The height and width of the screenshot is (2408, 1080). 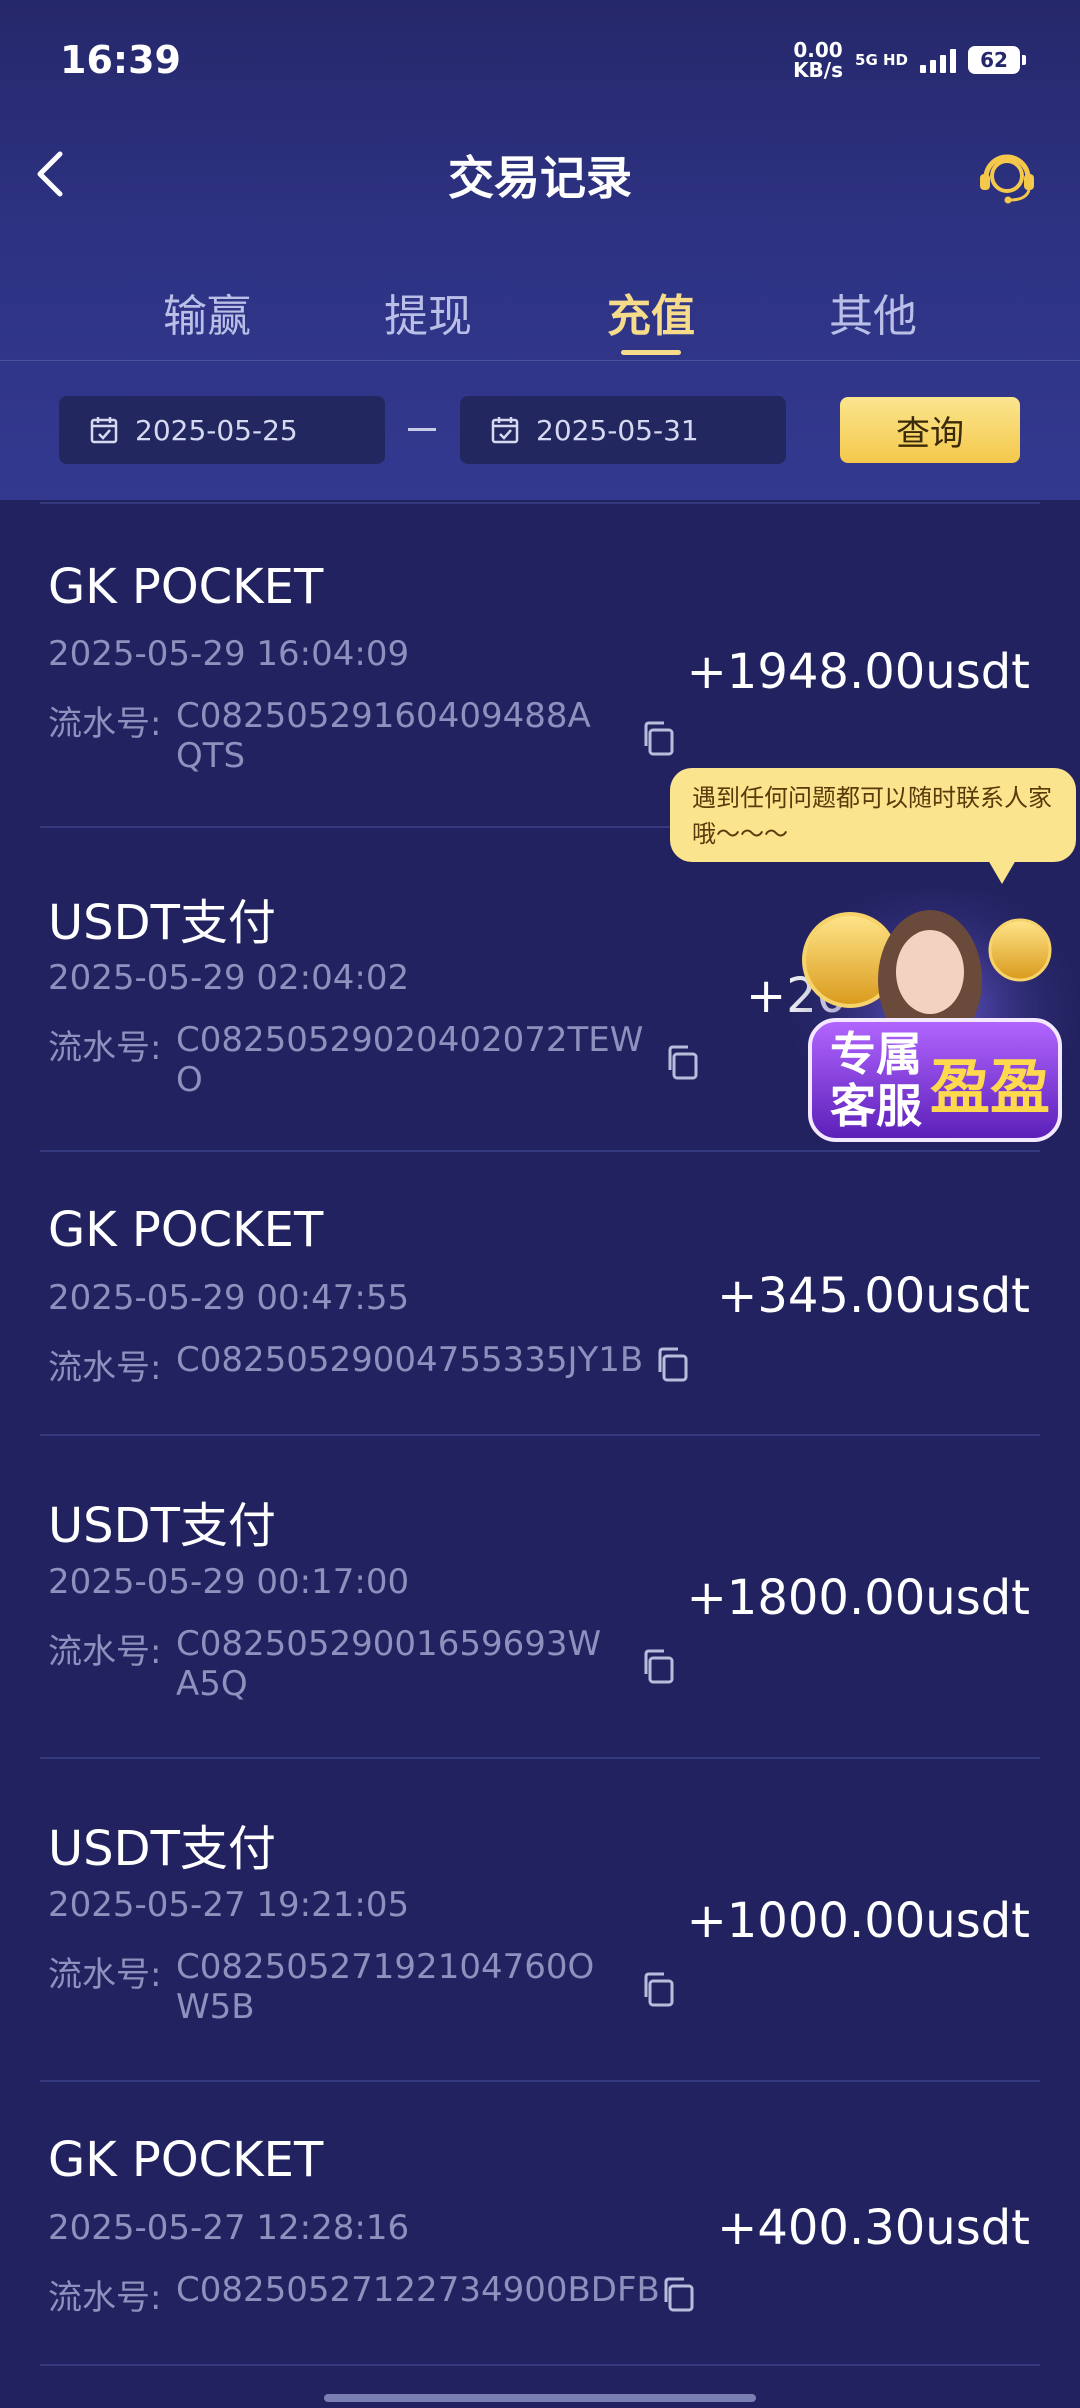 I want to click on record-serial: 流水号: C08250527192104760OW5B, so click(x=332, y=1987).